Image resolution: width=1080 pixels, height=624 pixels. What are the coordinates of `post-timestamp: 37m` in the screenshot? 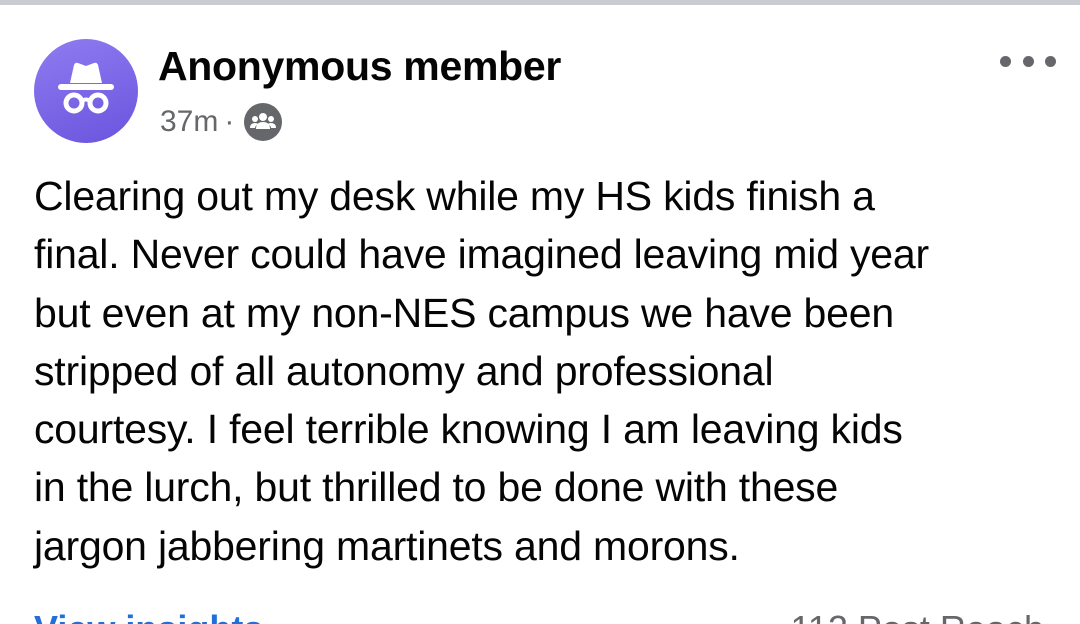 It's located at (189, 122).